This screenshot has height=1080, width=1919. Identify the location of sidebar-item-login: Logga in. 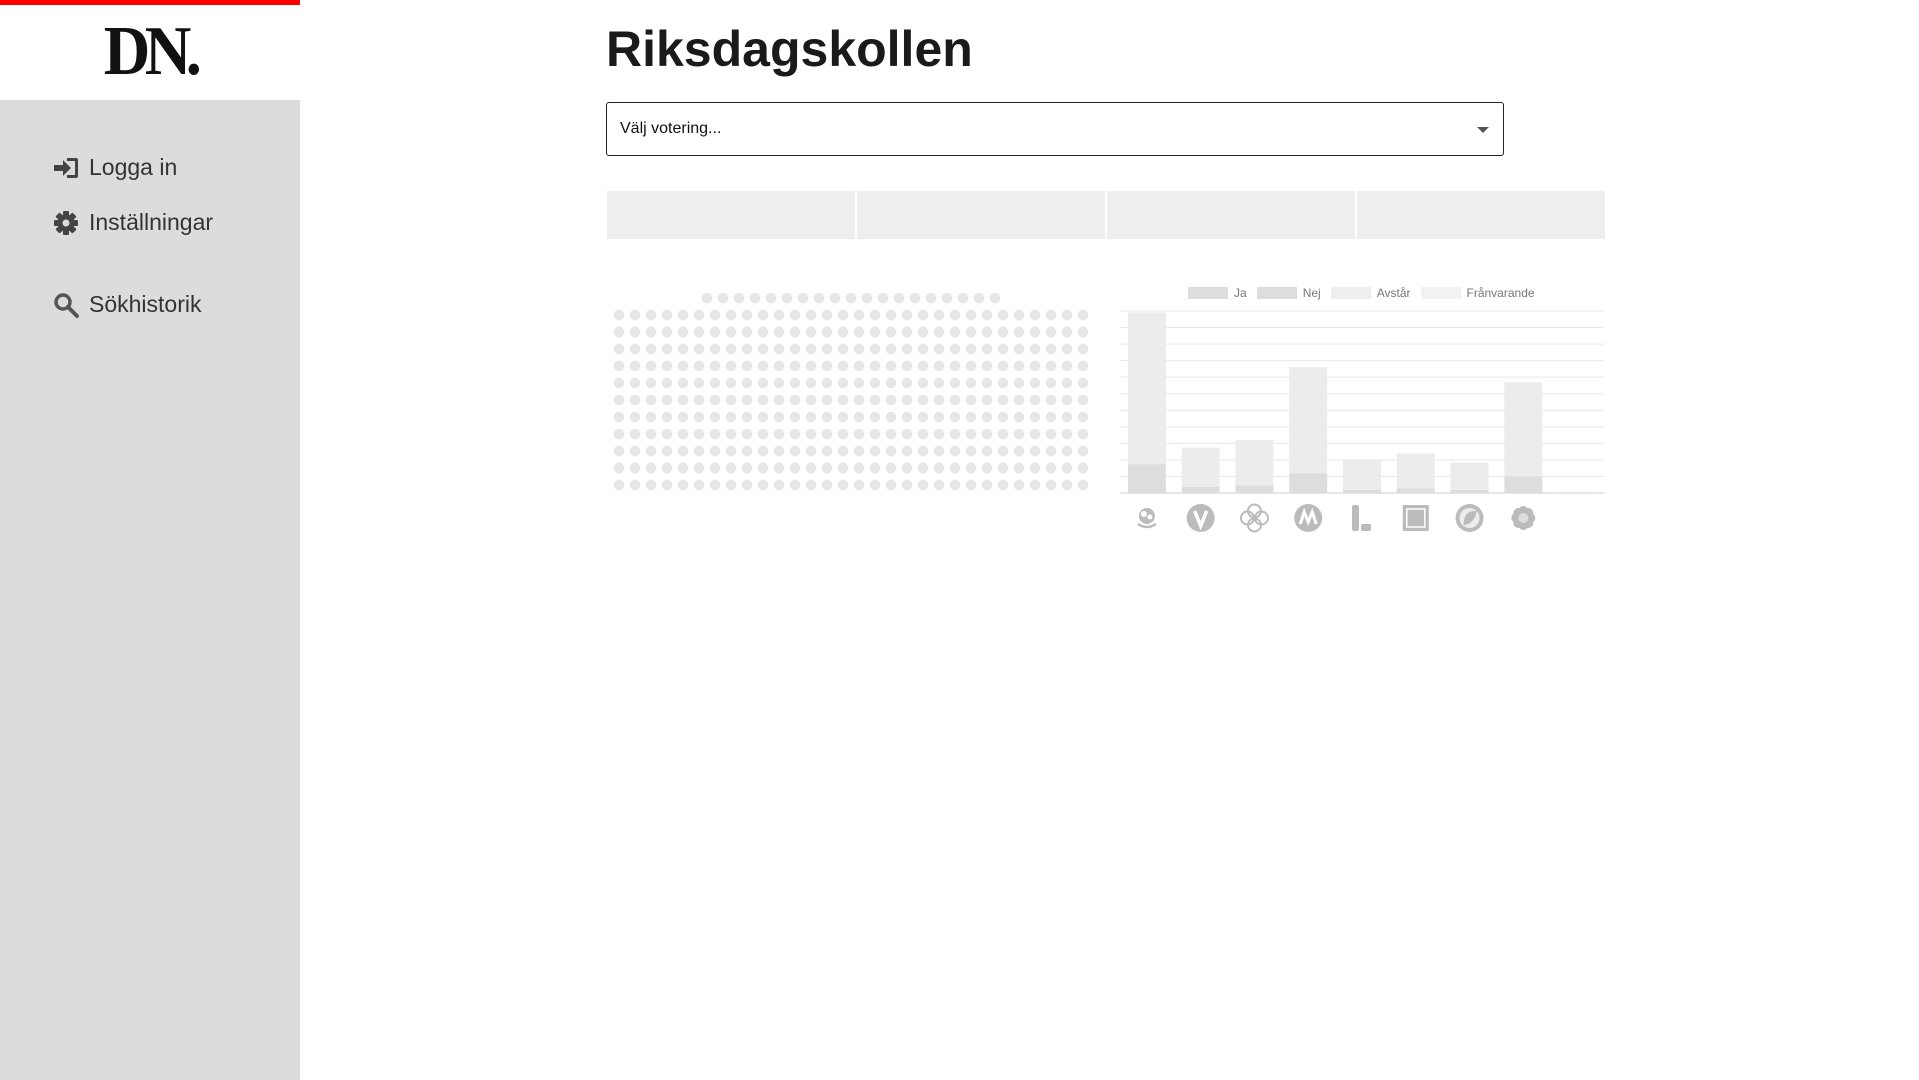
(132, 167).